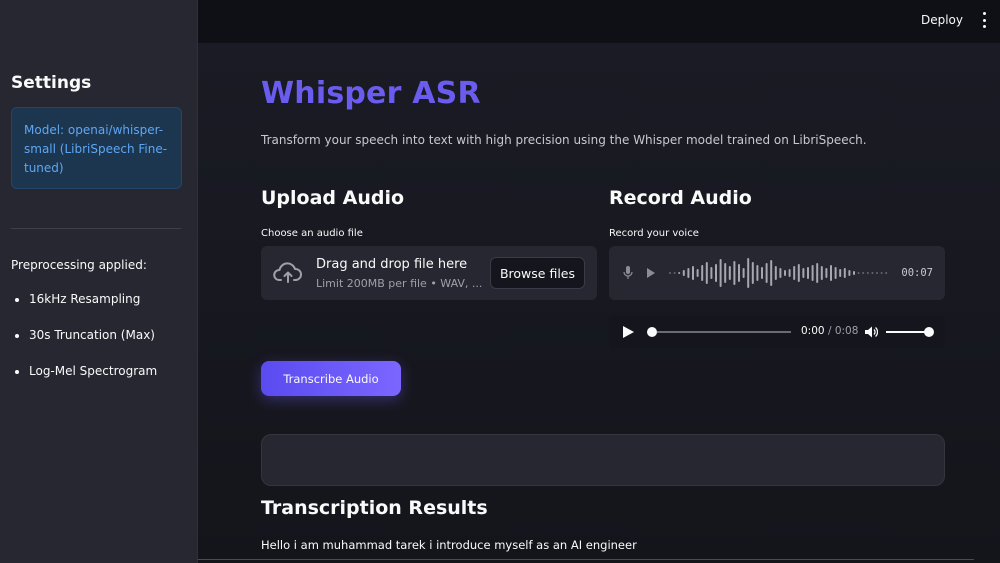  I want to click on results-heading: Transcription Results, so click(374, 508).